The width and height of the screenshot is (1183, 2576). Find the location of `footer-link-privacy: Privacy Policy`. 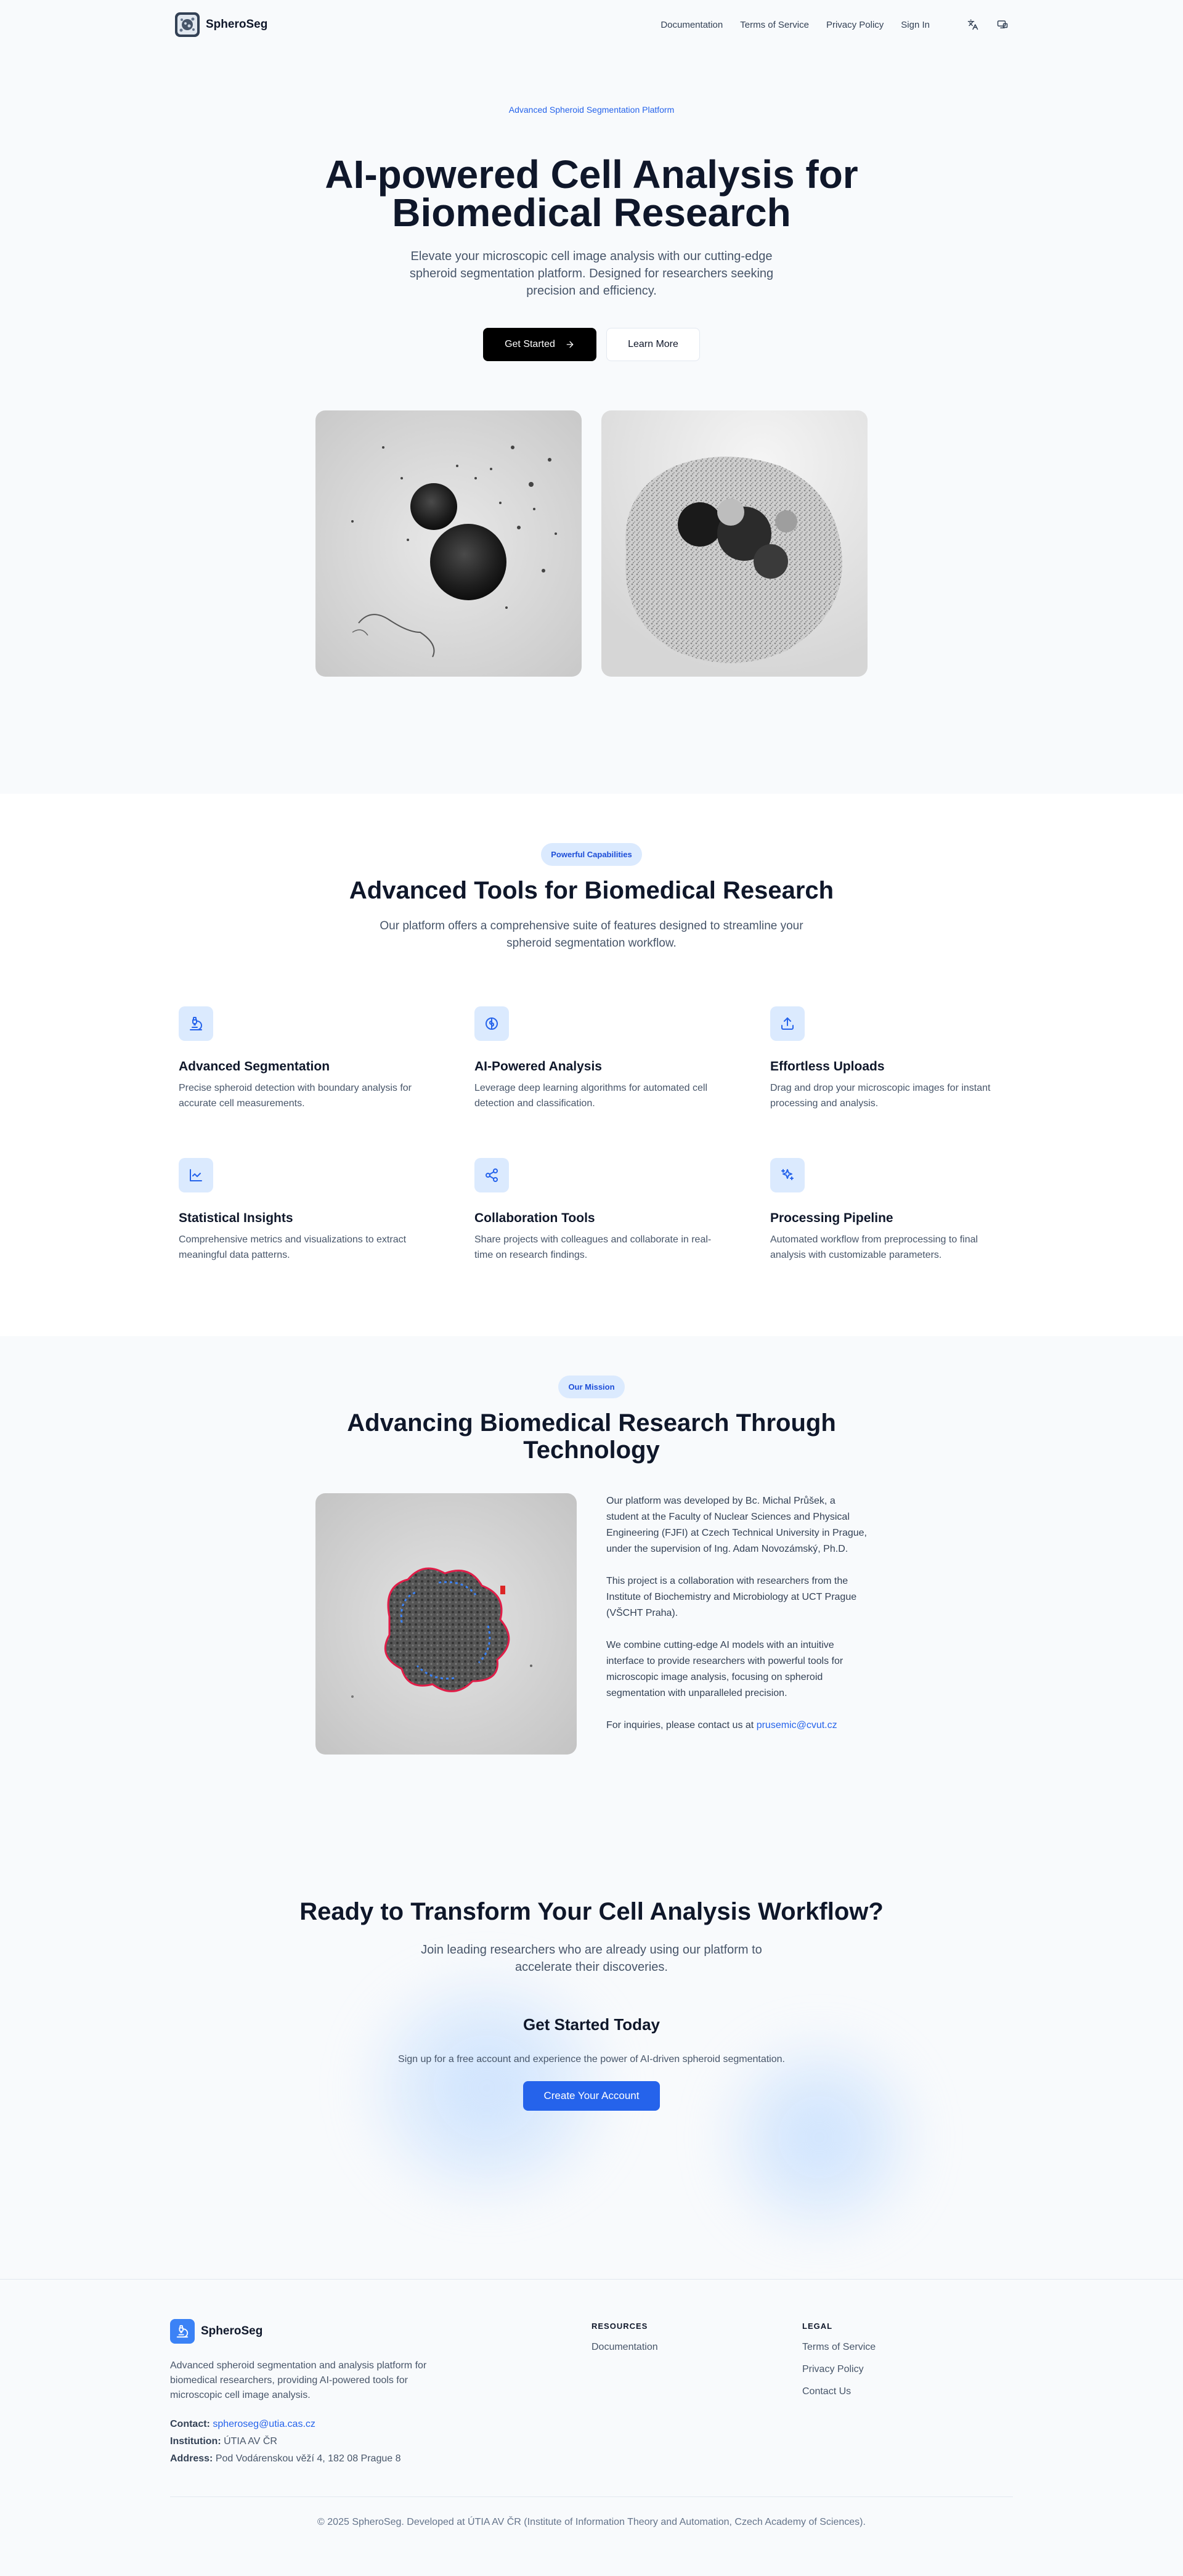

footer-link-privacy: Privacy Policy is located at coordinates (907, 2369).